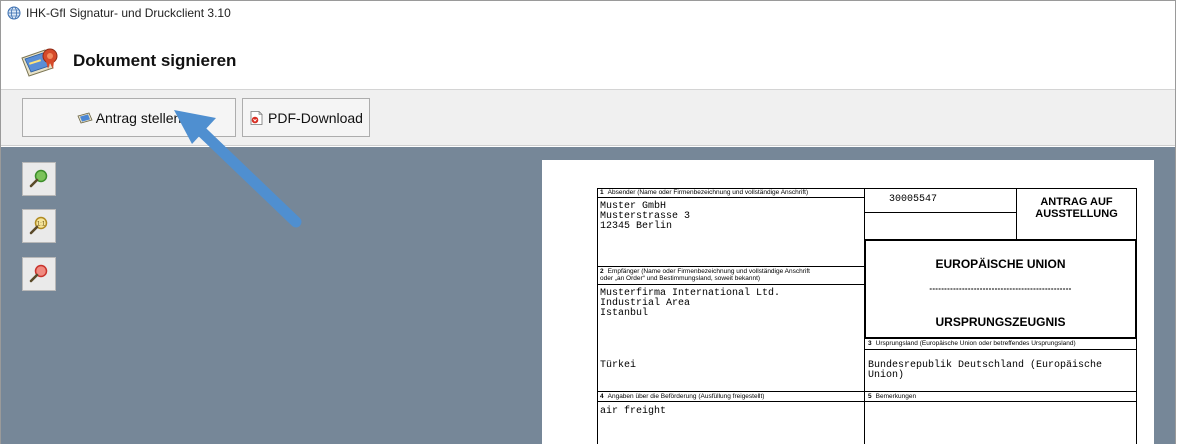 The height and width of the screenshot is (444, 1189). Describe the element at coordinates (14, 13) in the screenshot. I see `globe-app-icon` at that location.